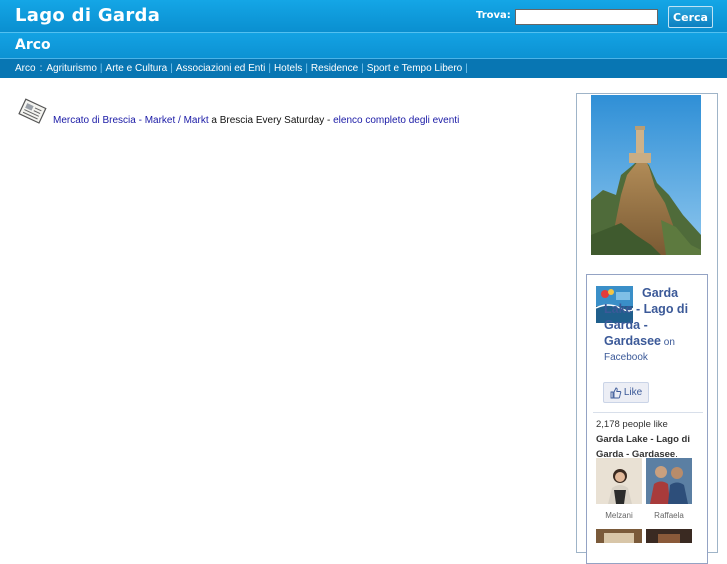 This screenshot has height=564, width=727. Describe the element at coordinates (363, 16) in the screenshot. I see `site-header: Lago di Garda Trova: Cerca` at that location.